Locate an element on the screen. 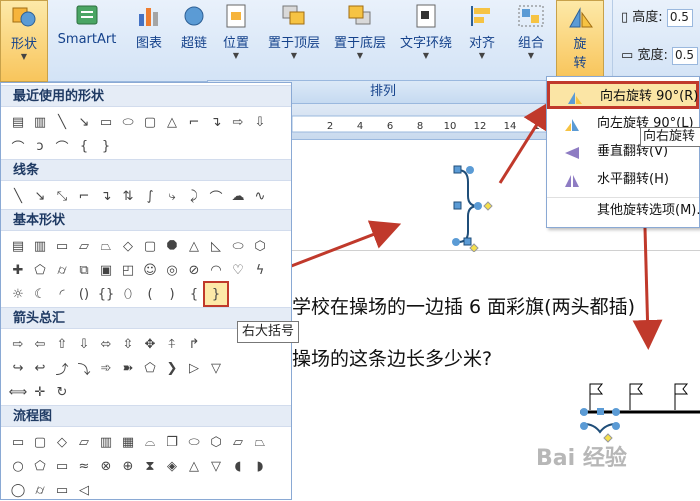 The height and width of the screenshot is (501, 700). plaque-shape-icon: ⬯ is located at coordinates (128, 294).